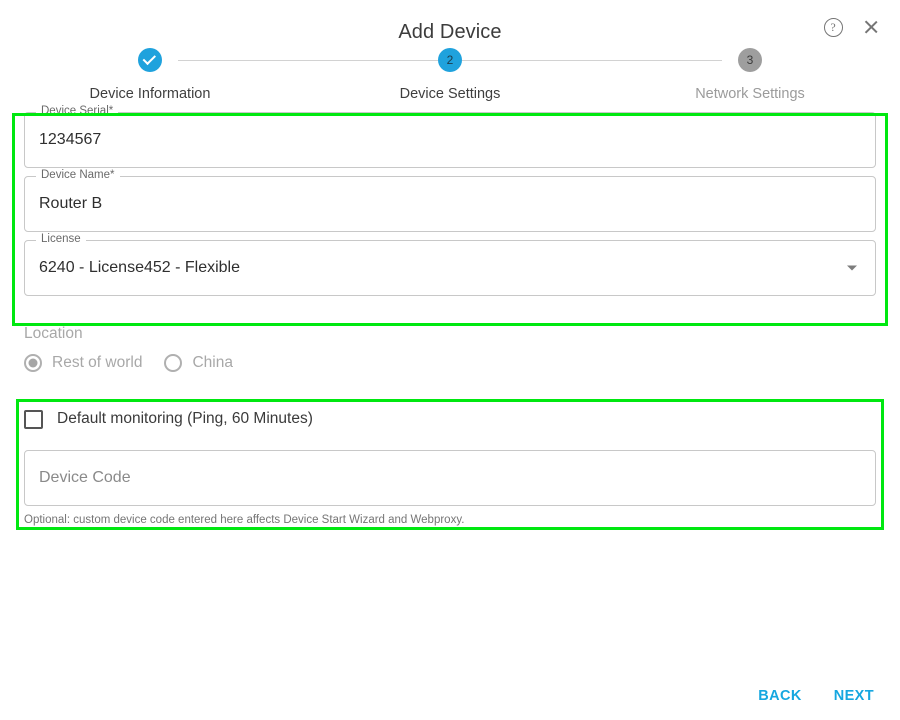 Image resolution: width=900 pixels, height=720 pixels. What do you see at coordinates (78, 175) in the screenshot?
I see `device-name-label: Device Name*` at bounding box center [78, 175].